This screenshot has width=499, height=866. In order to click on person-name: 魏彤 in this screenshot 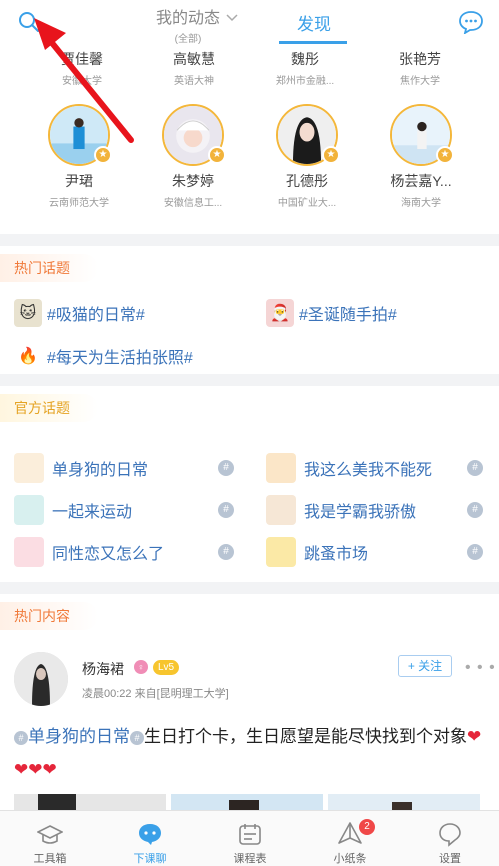, I will do `click(305, 59)`.